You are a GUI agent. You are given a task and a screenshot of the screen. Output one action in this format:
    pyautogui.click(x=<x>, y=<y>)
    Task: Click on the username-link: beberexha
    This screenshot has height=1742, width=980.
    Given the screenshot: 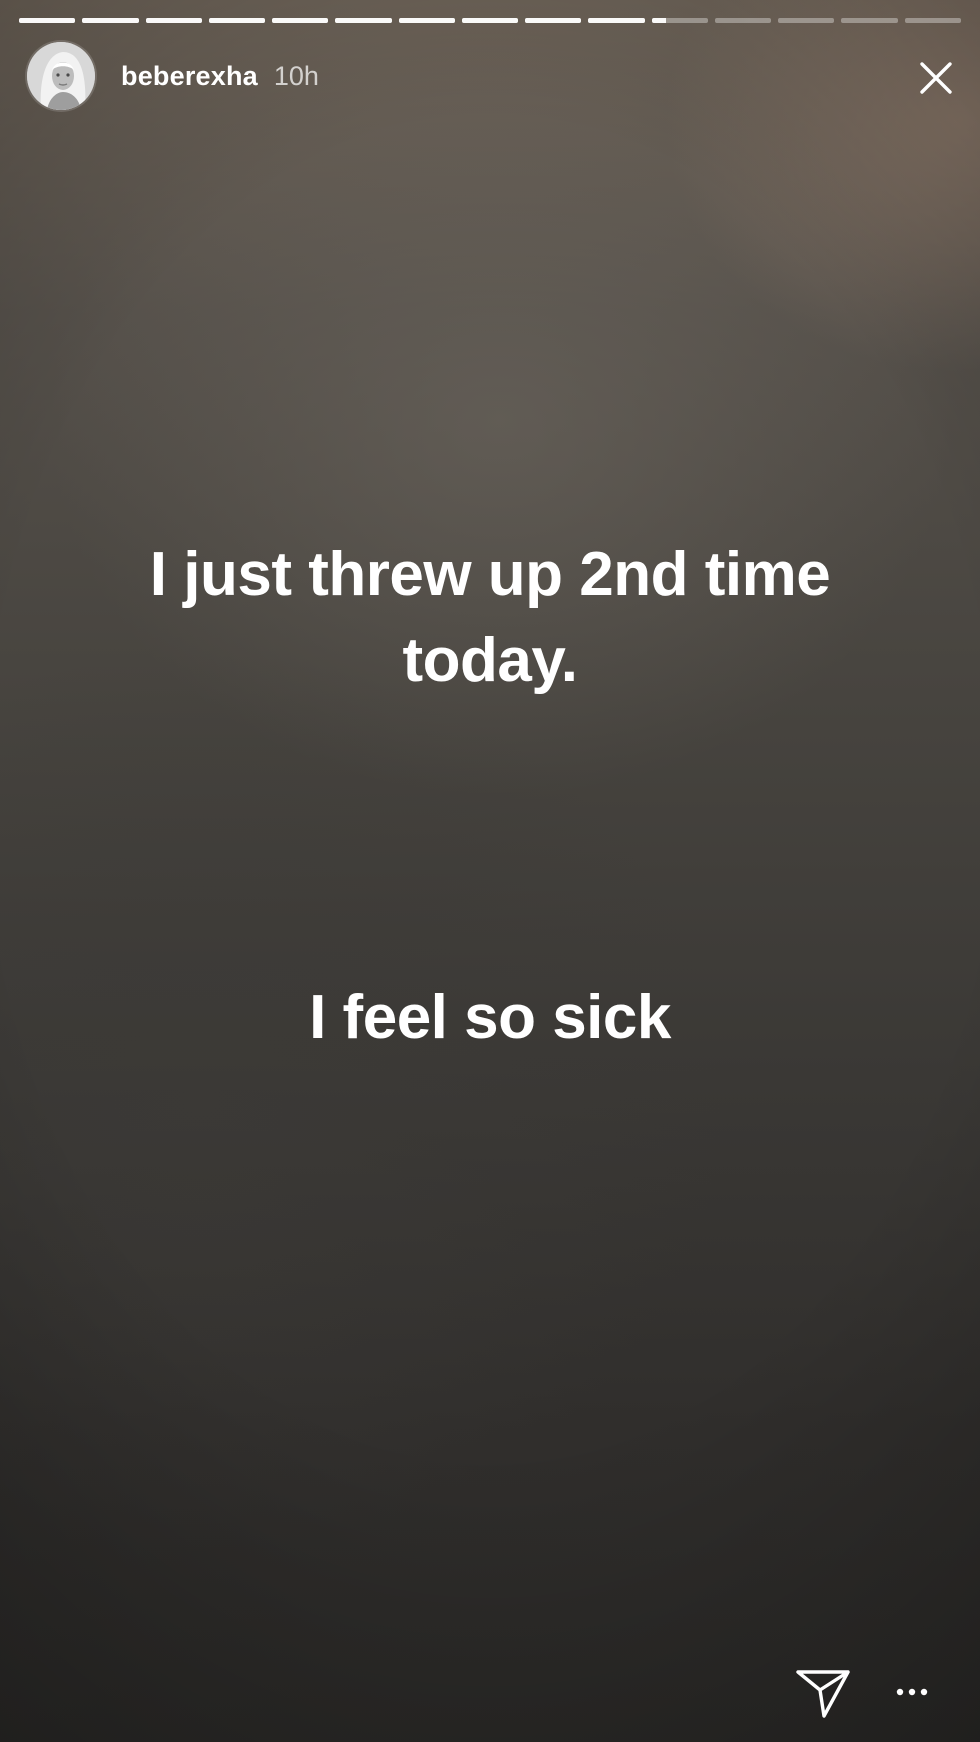 What is the action you would take?
    pyautogui.click(x=189, y=76)
    